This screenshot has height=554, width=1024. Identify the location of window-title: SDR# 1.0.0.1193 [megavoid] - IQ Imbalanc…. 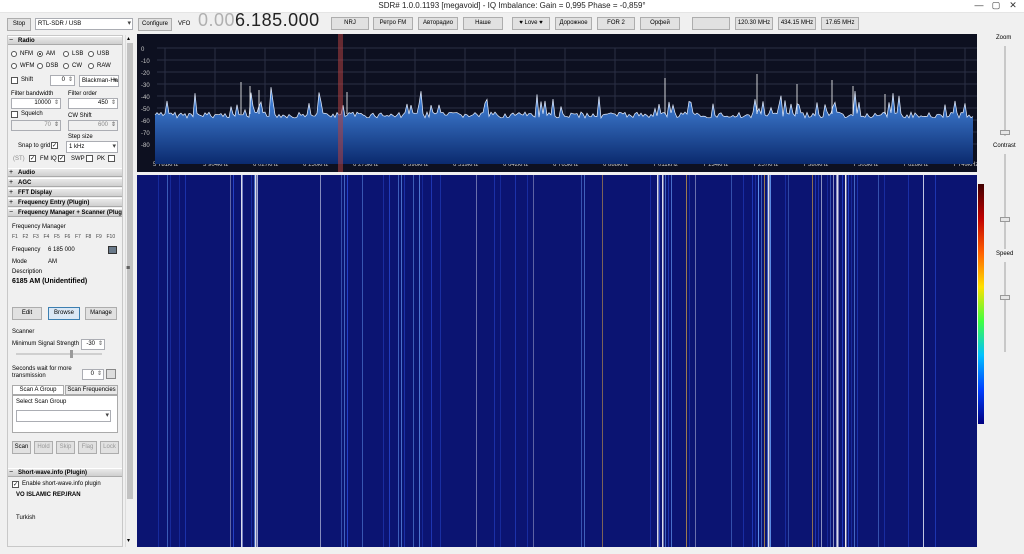
(512, 5).